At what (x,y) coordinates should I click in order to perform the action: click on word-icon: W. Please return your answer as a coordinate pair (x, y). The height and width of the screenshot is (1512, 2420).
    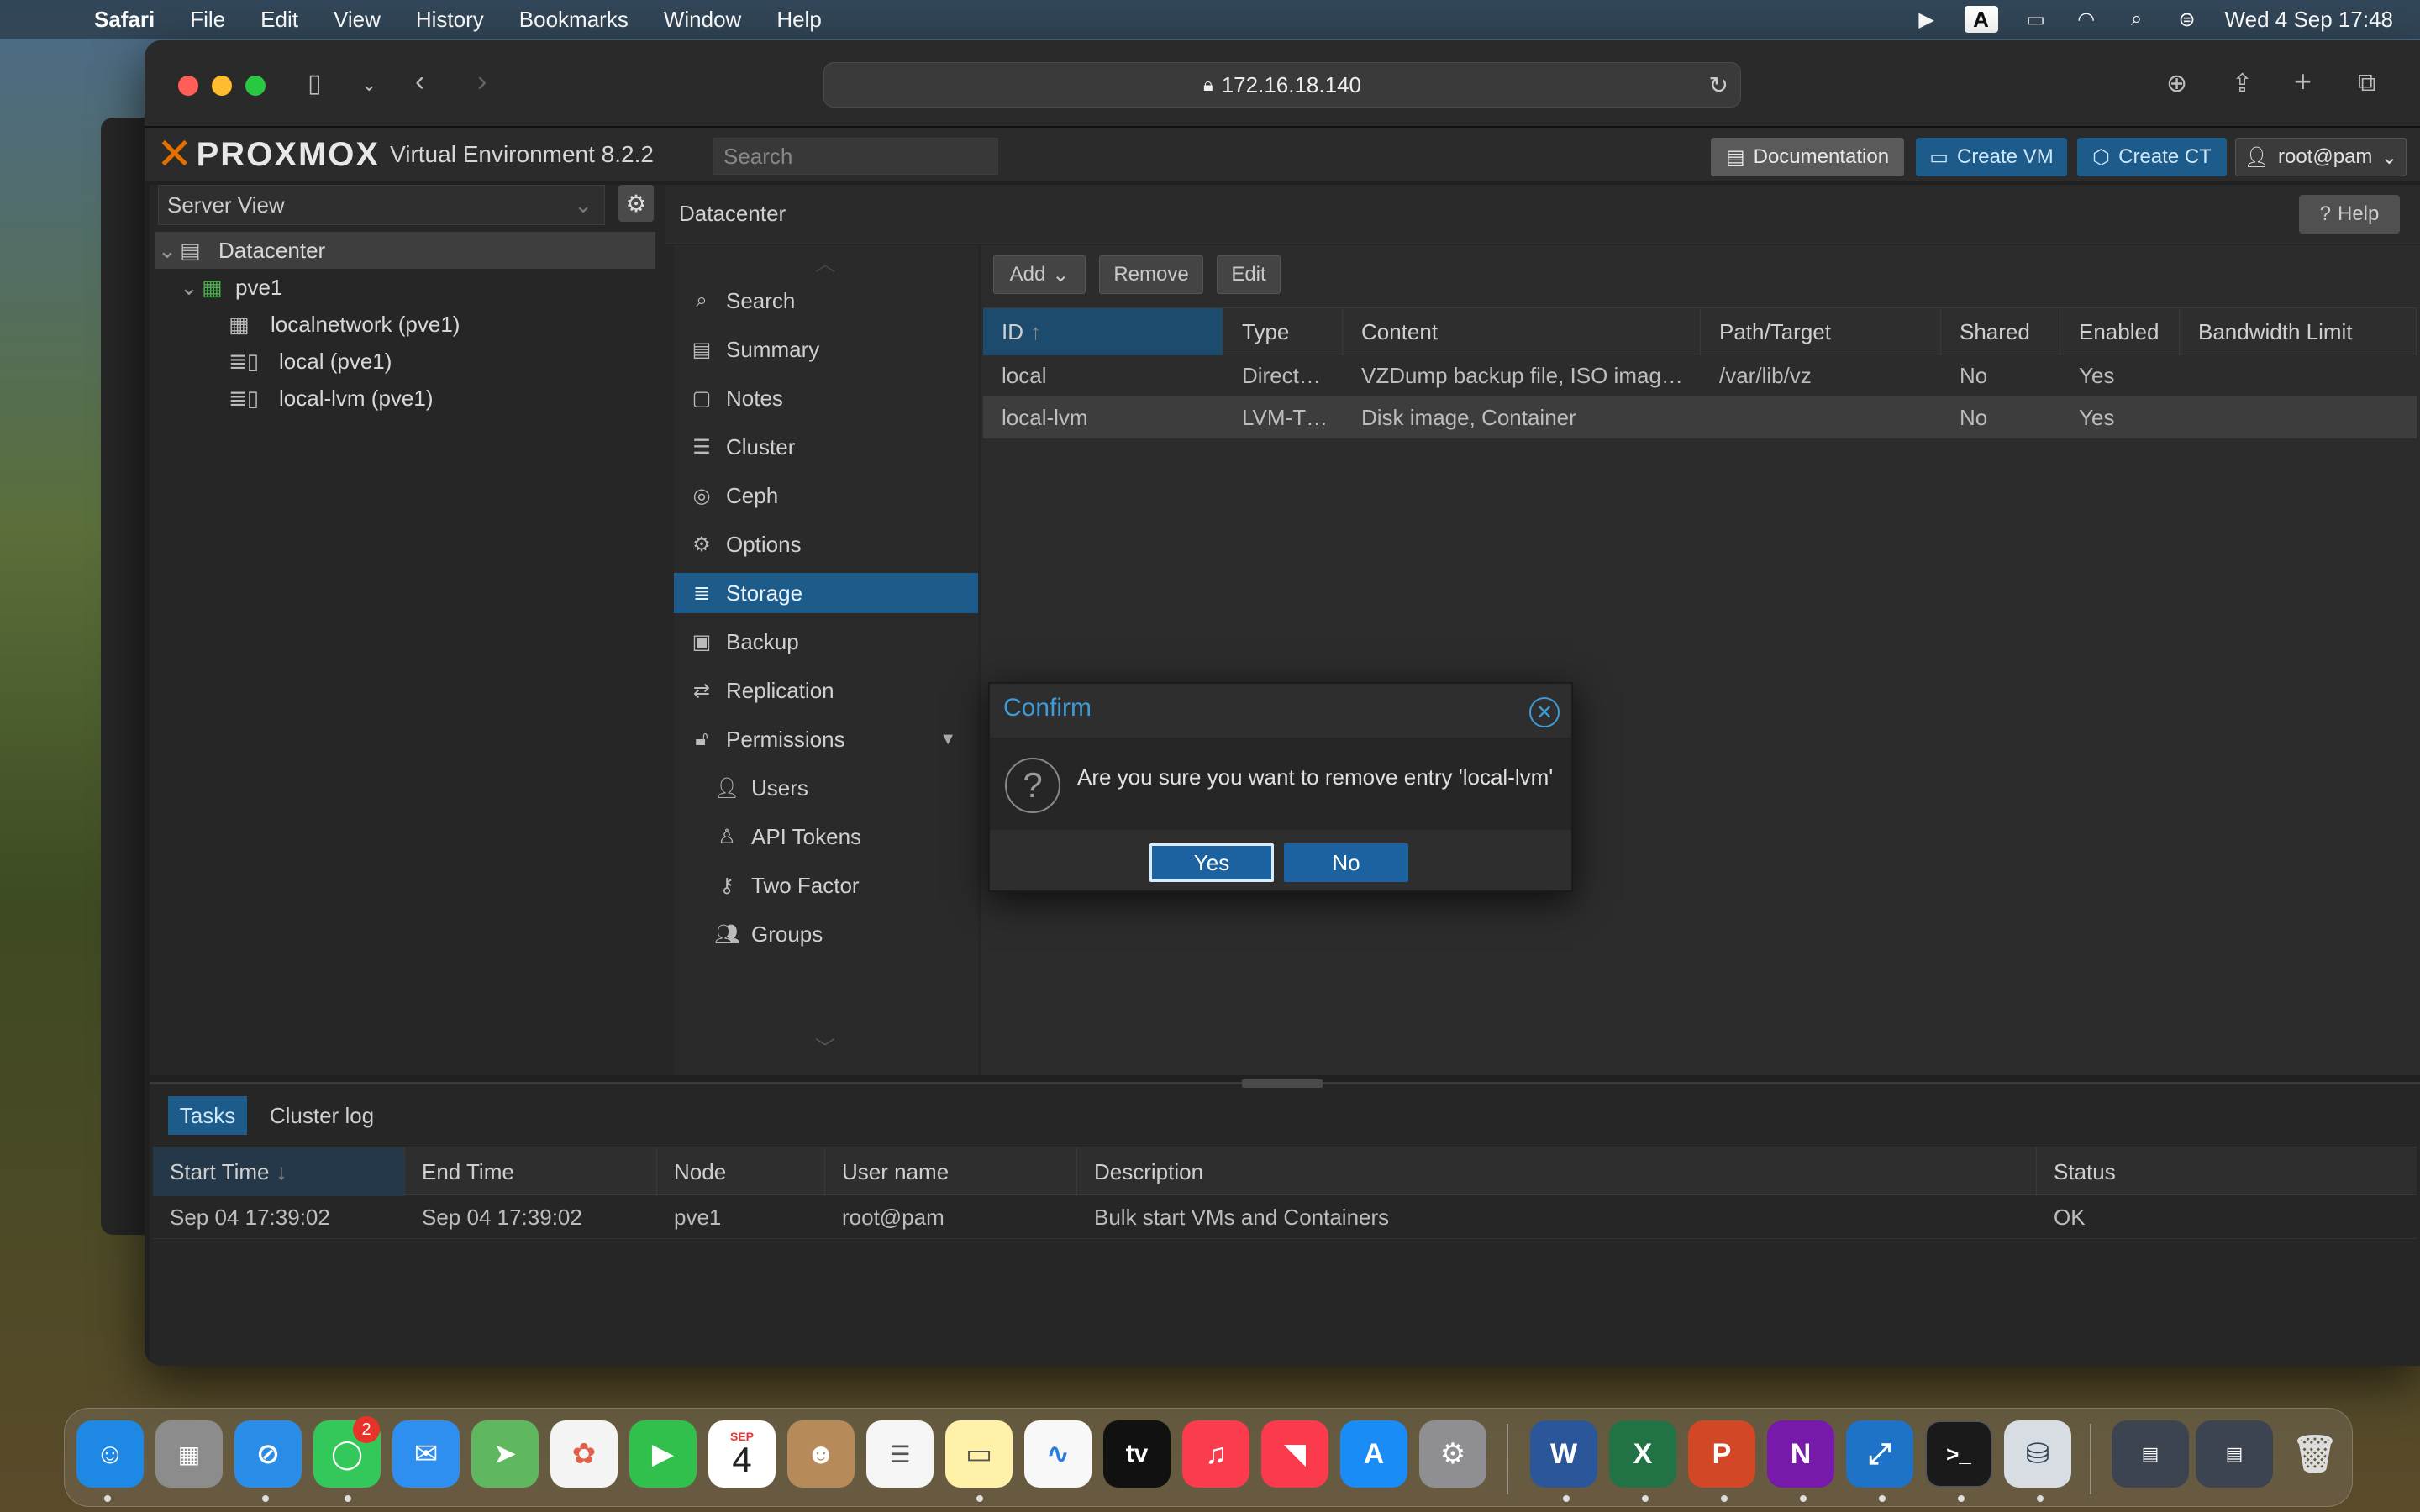
    Looking at the image, I should click on (1563, 1454).